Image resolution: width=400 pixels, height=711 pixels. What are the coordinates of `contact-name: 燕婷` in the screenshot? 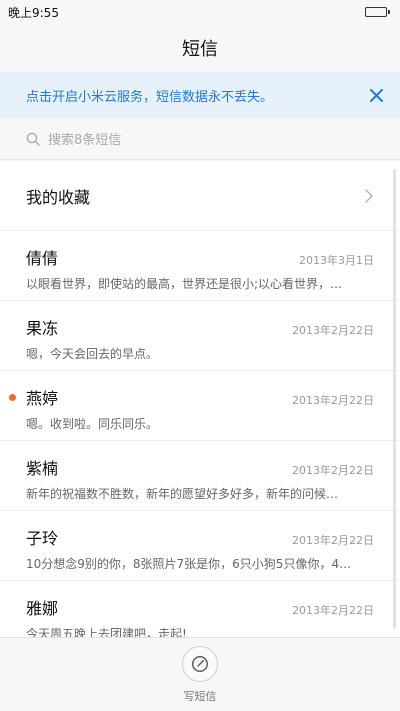 It's located at (42, 398).